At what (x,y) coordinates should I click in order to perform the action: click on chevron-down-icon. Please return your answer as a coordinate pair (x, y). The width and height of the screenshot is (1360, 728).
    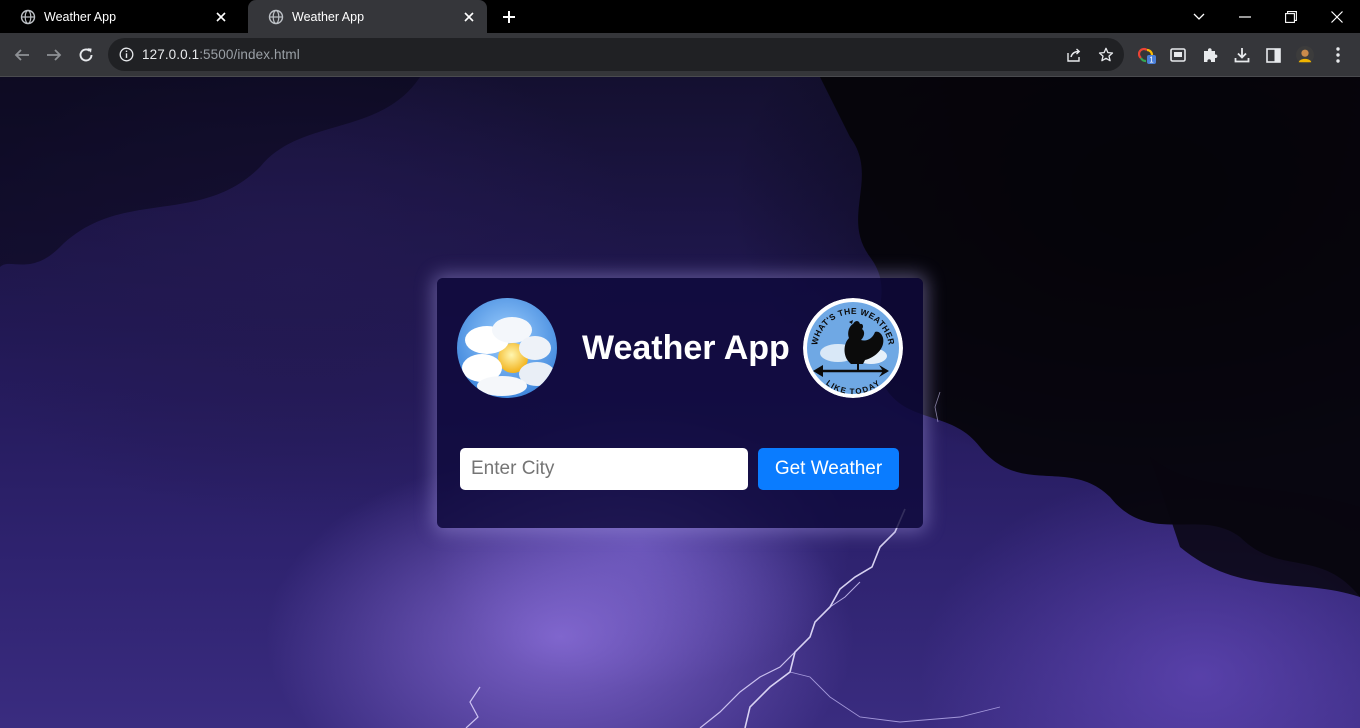
    Looking at the image, I should click on (1199, 16).